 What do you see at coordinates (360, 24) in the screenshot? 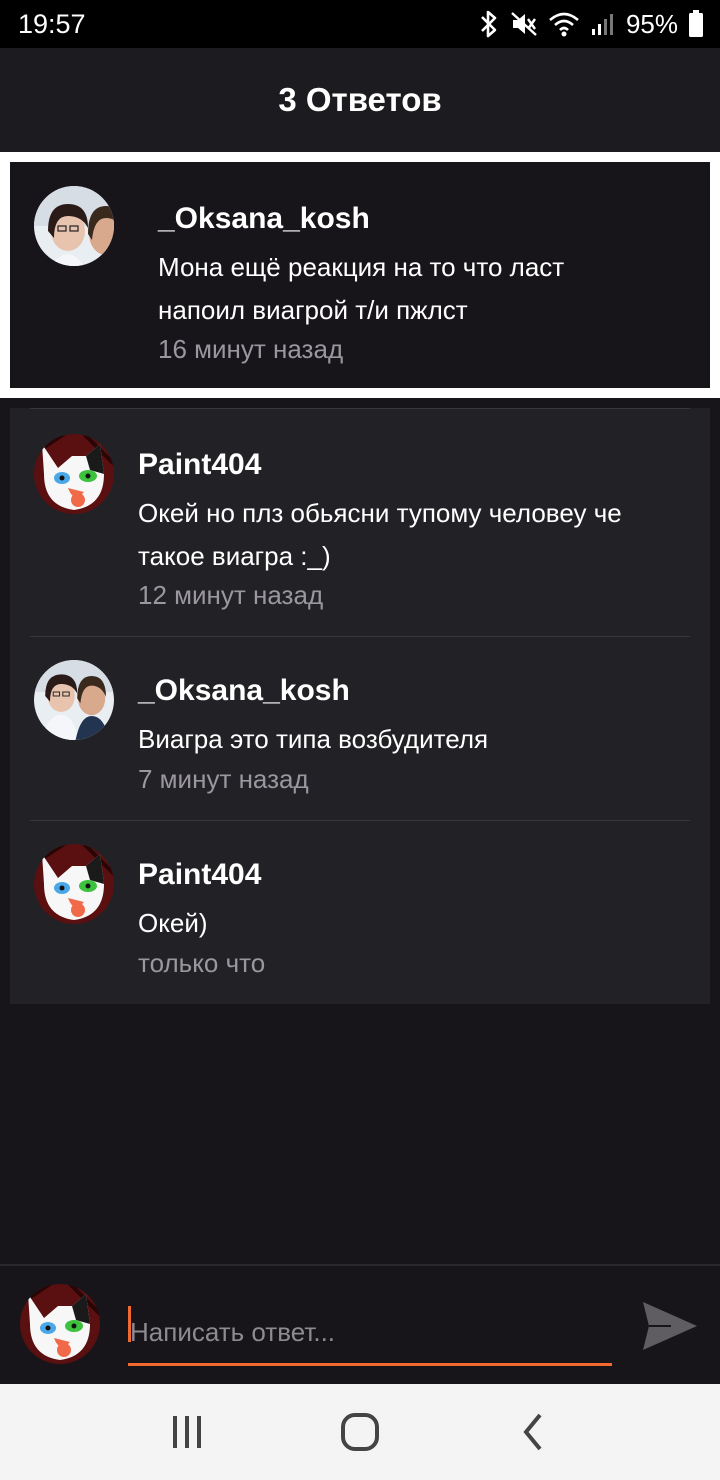
I see `status-bar: 19:57 95%` at bounding box center [360, 24].